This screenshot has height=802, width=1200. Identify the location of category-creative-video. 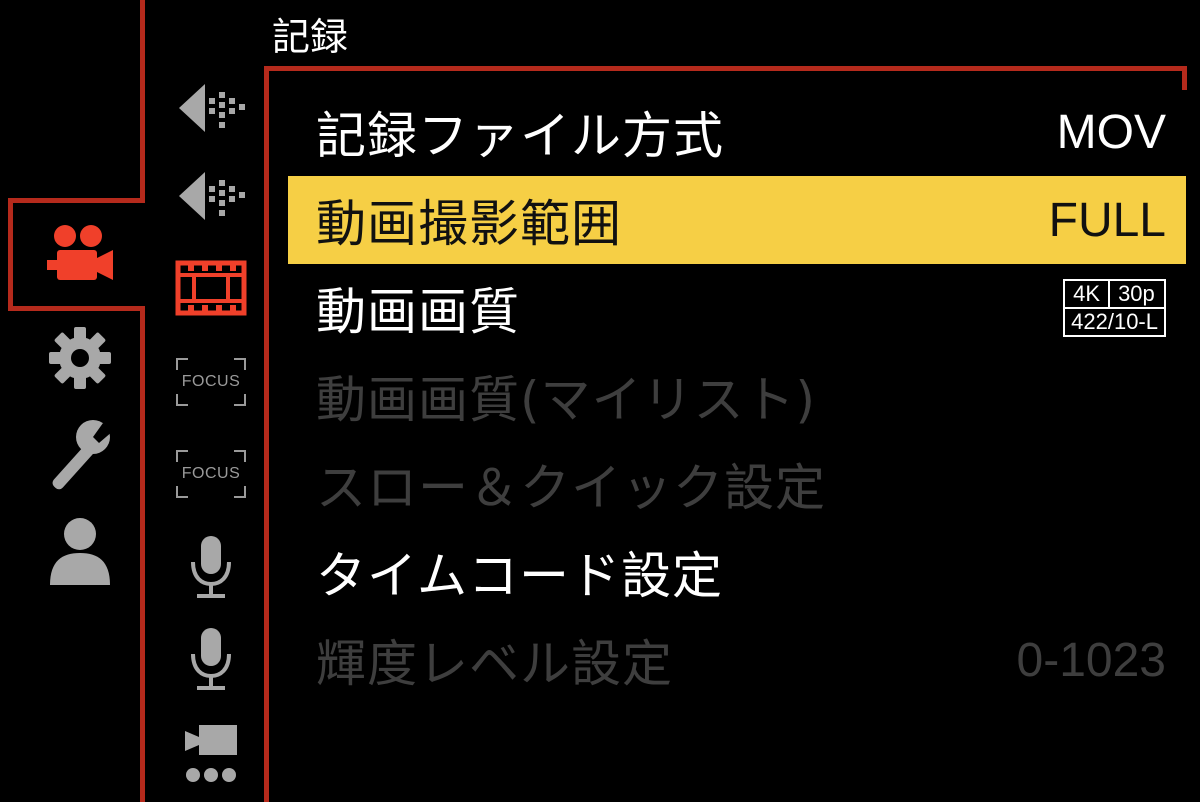
(80, 256).